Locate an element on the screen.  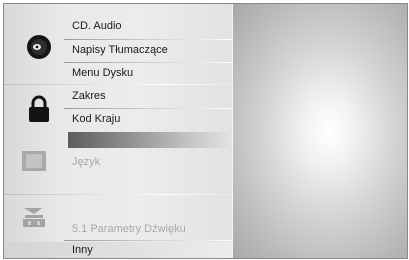
menu-item-cd-audio: CD. Audio is located at coordinates (97, 26).